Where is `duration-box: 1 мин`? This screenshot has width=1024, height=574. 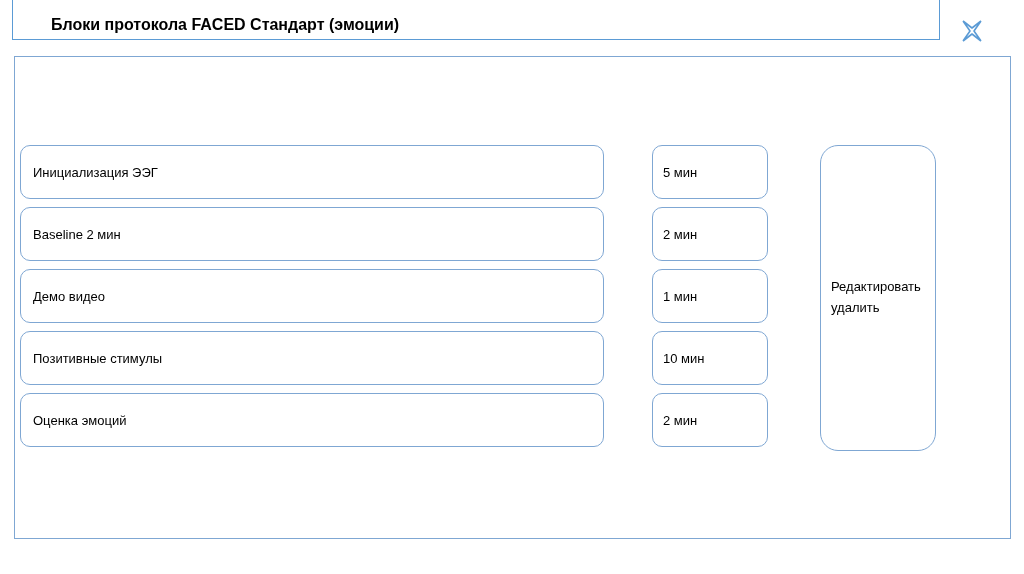 duration-box: 1 мин is located at coordinates (710, 296).